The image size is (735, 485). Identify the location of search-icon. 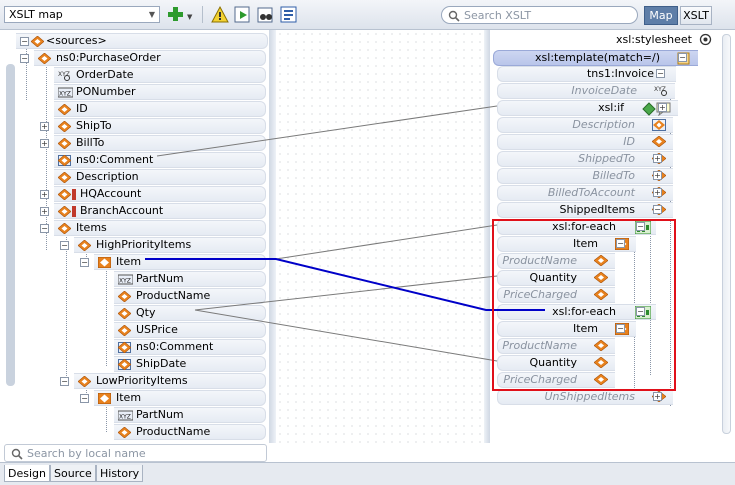
(17, 454).